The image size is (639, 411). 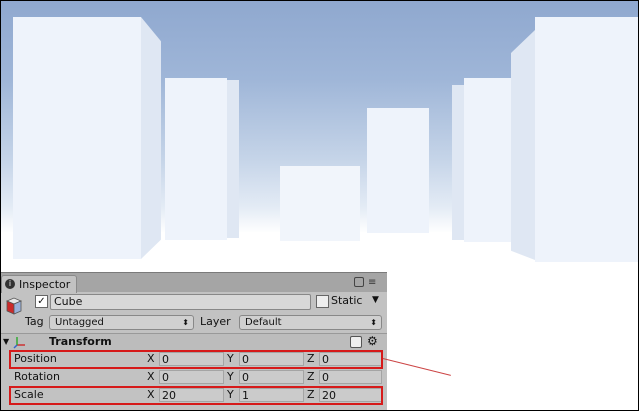 I want to click on info-icon: i, so click(x=10, y=284).